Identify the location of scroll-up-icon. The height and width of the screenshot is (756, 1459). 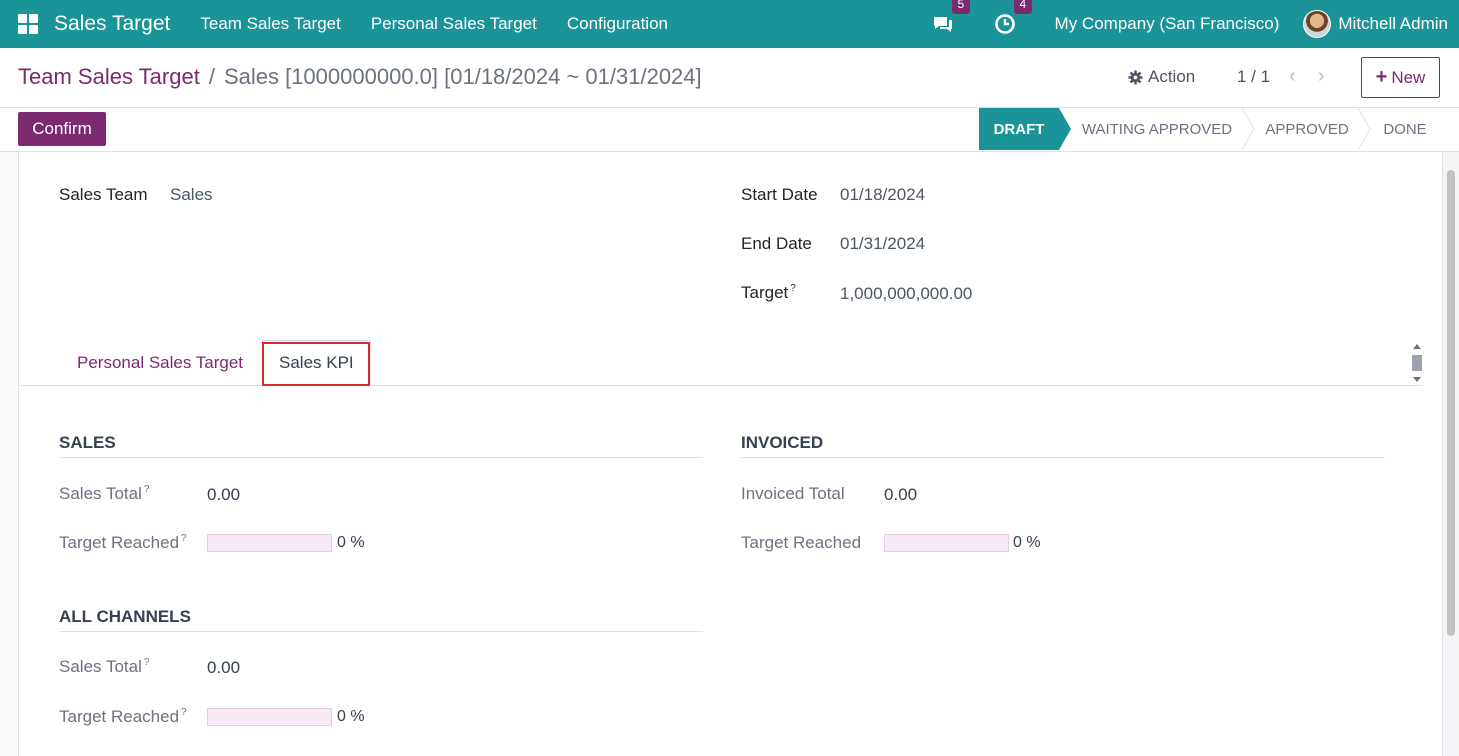
(1417, 346).